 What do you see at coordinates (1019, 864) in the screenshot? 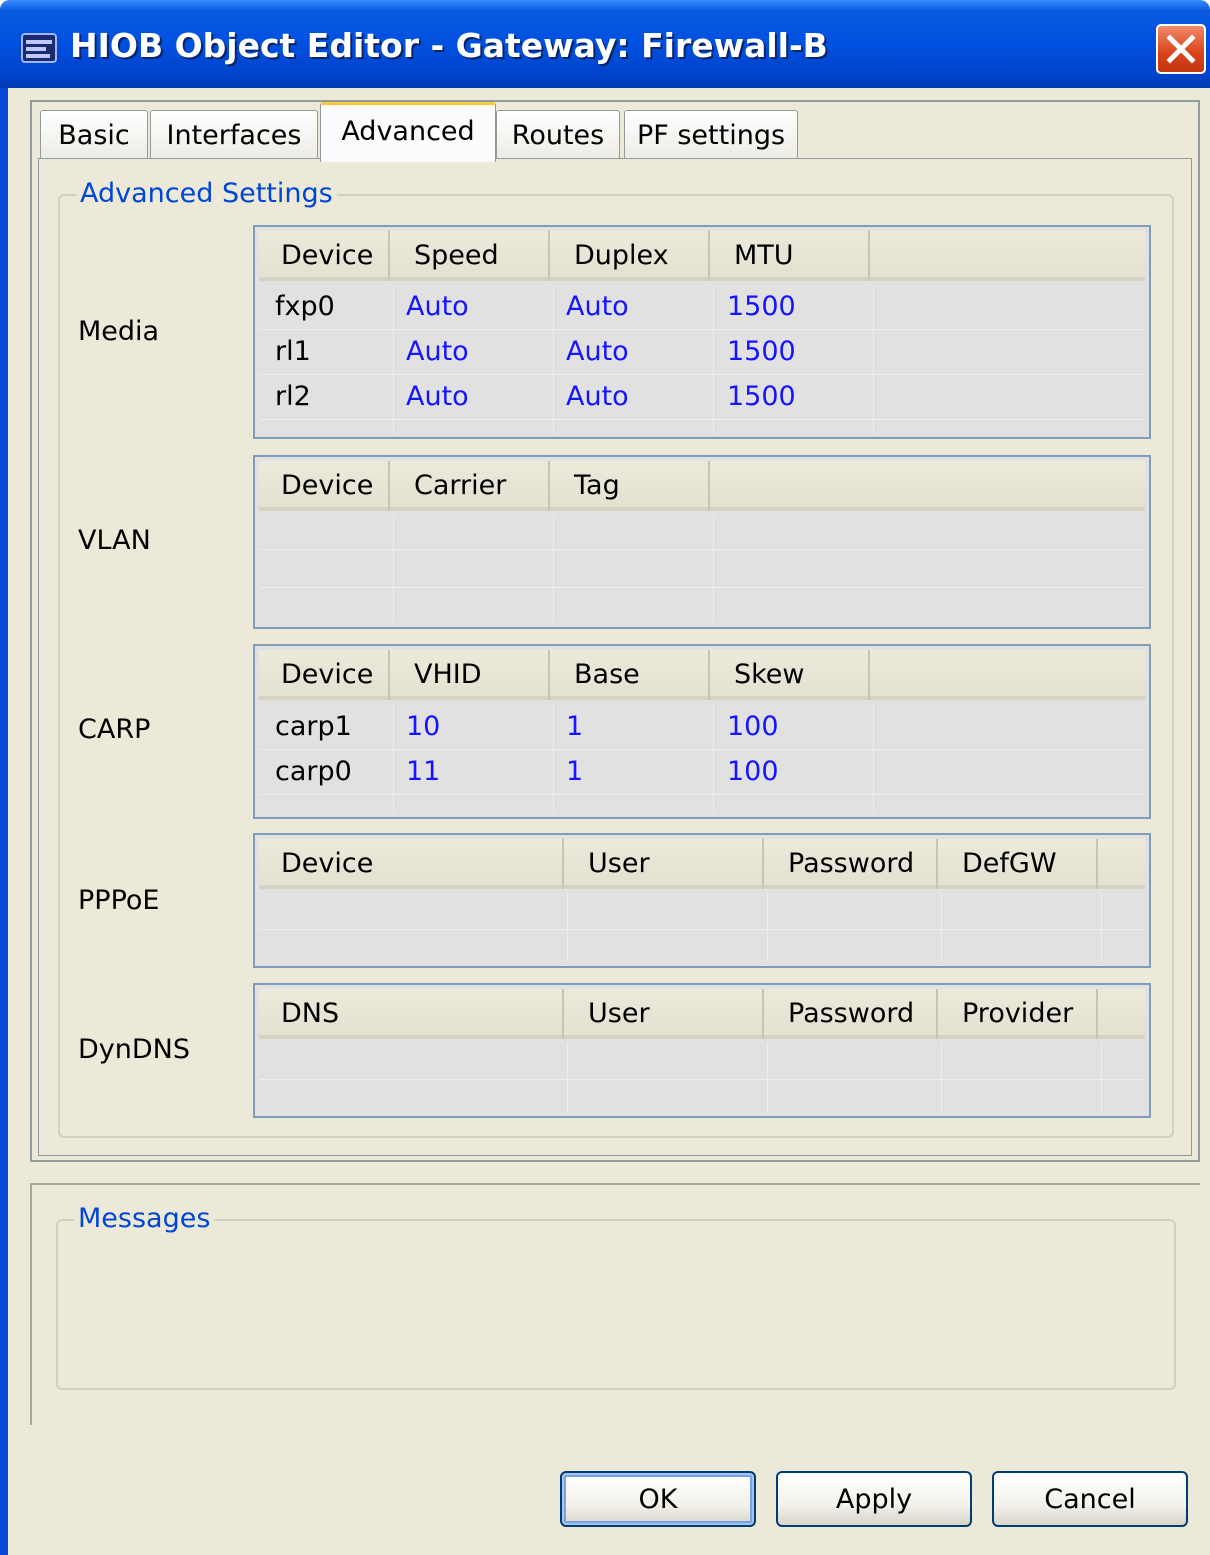
I see `column-header: DefGW` at bounding box center [1019, 864].